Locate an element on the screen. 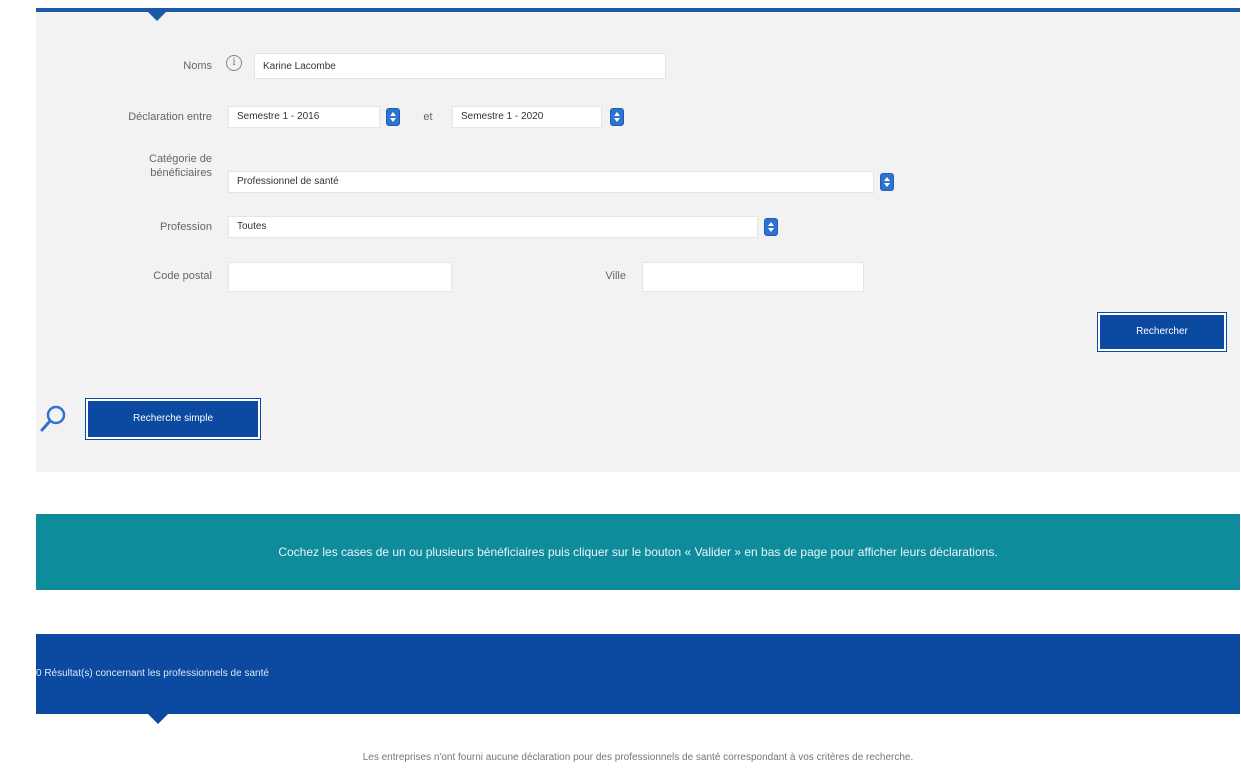 Image resolution: width=1241 pixels, height=776 pixels. profession-select: Toutes is located at coordinates (493, 227).